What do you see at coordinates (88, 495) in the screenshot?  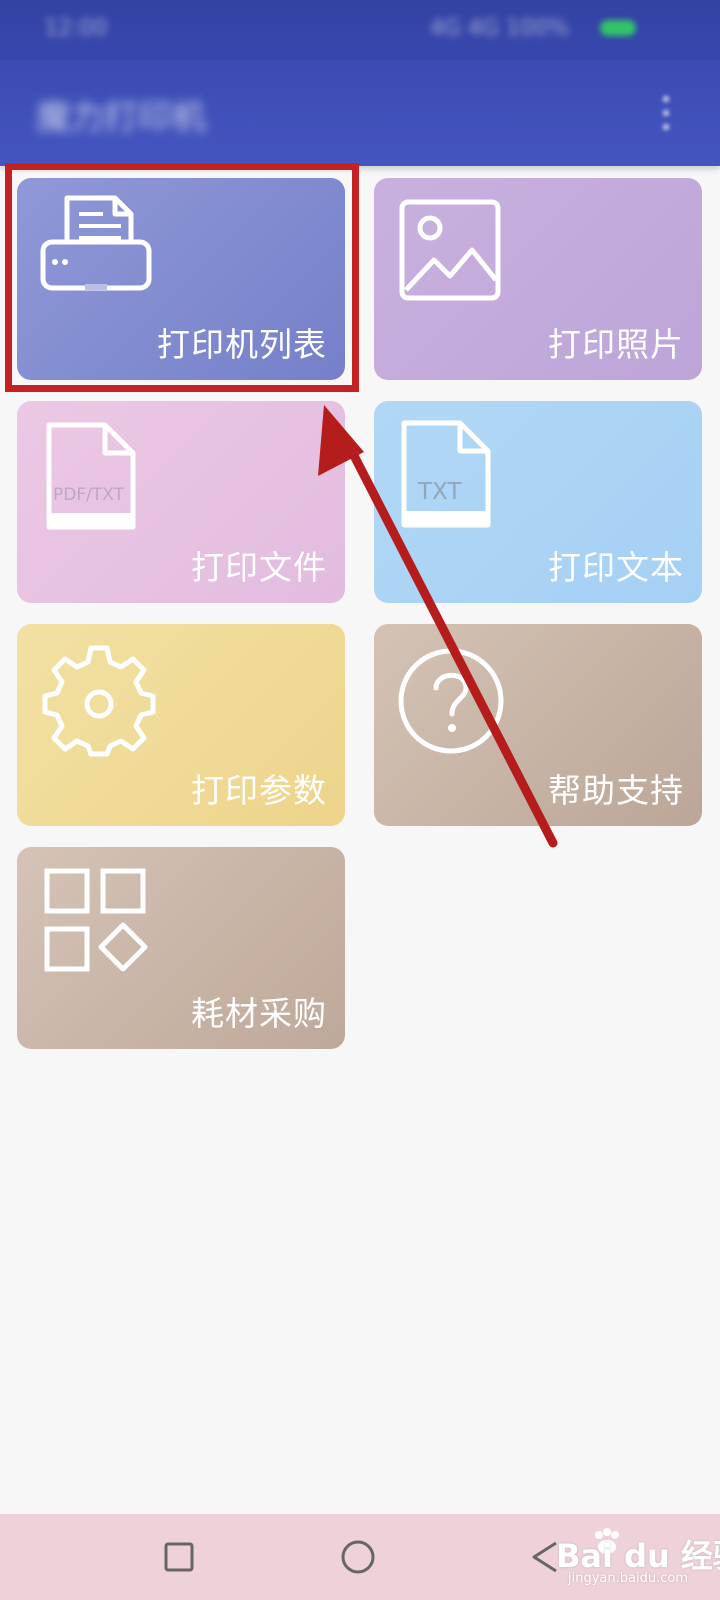 I see `document-pdf-icon-text: PDF/TXT` at bounding box center [88, 495].